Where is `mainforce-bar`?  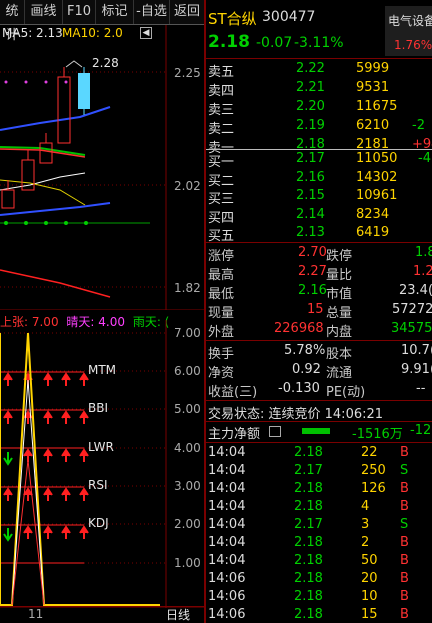
mainforce-bar is located at coordinates (316, 431).